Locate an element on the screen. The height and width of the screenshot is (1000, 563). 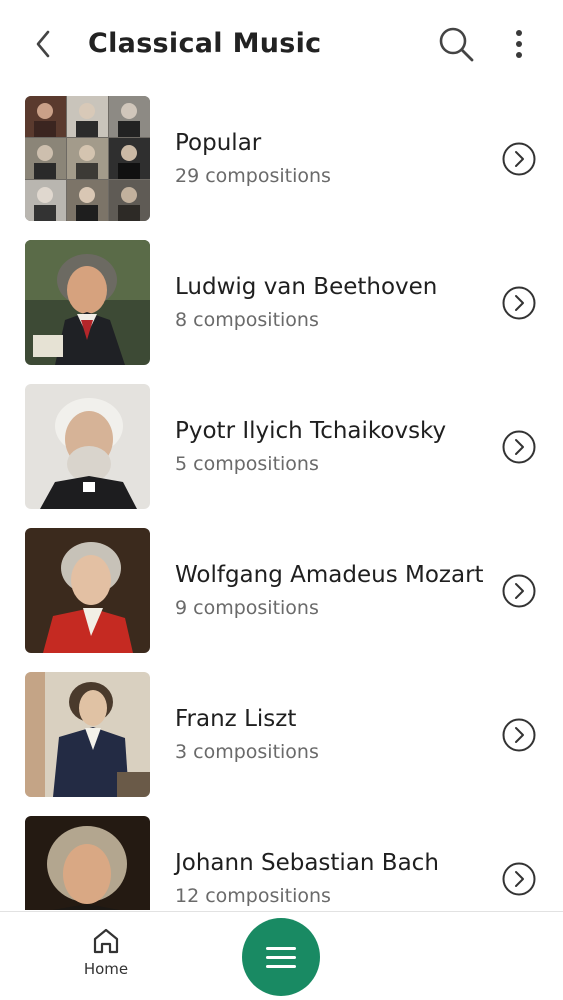
chevron-left-icon is located at coordinates (43, 44).